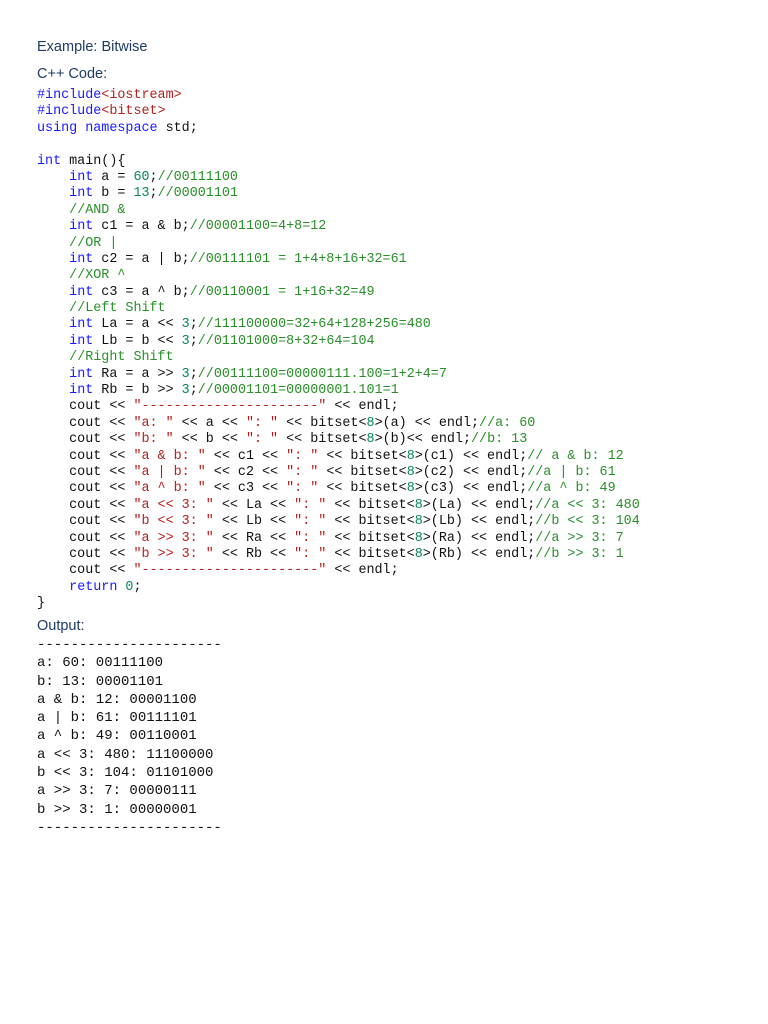 The image size is (768, 1024). Describe the element at coordinates (209, 423) in the screenshot. I see `code-text: << a <<` at that location.